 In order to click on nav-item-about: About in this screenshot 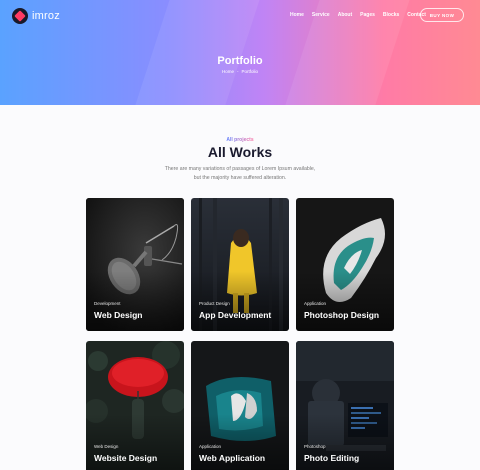, I will do `click(345, 15)`.